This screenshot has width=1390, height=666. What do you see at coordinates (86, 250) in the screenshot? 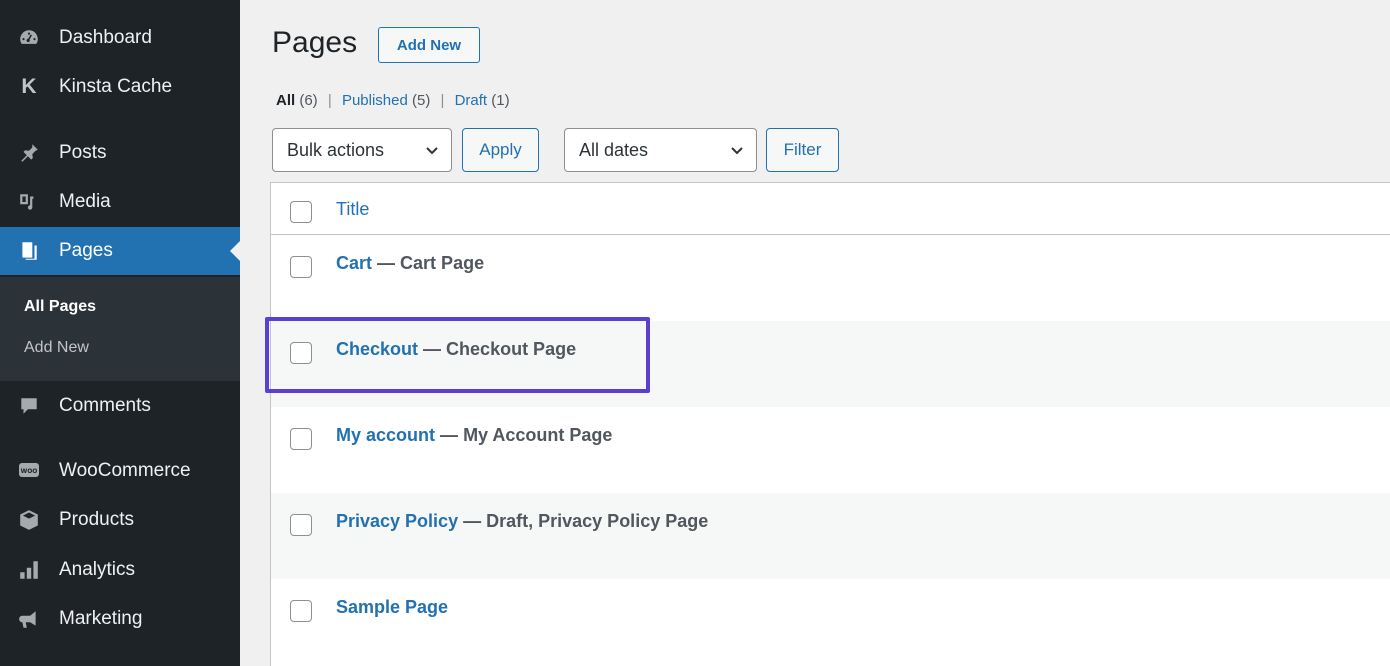
I see `sidebar-item-label: Pages` at bounding box center [86, 250].